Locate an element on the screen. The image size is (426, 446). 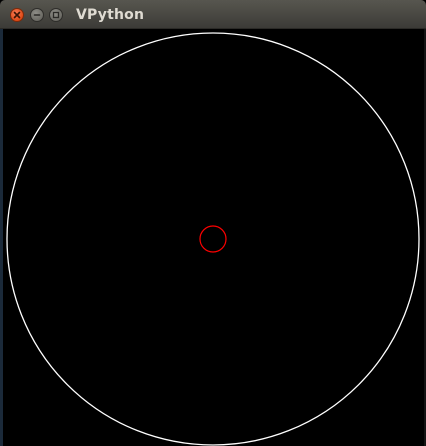
close-button is located at coordinates (17, 15).